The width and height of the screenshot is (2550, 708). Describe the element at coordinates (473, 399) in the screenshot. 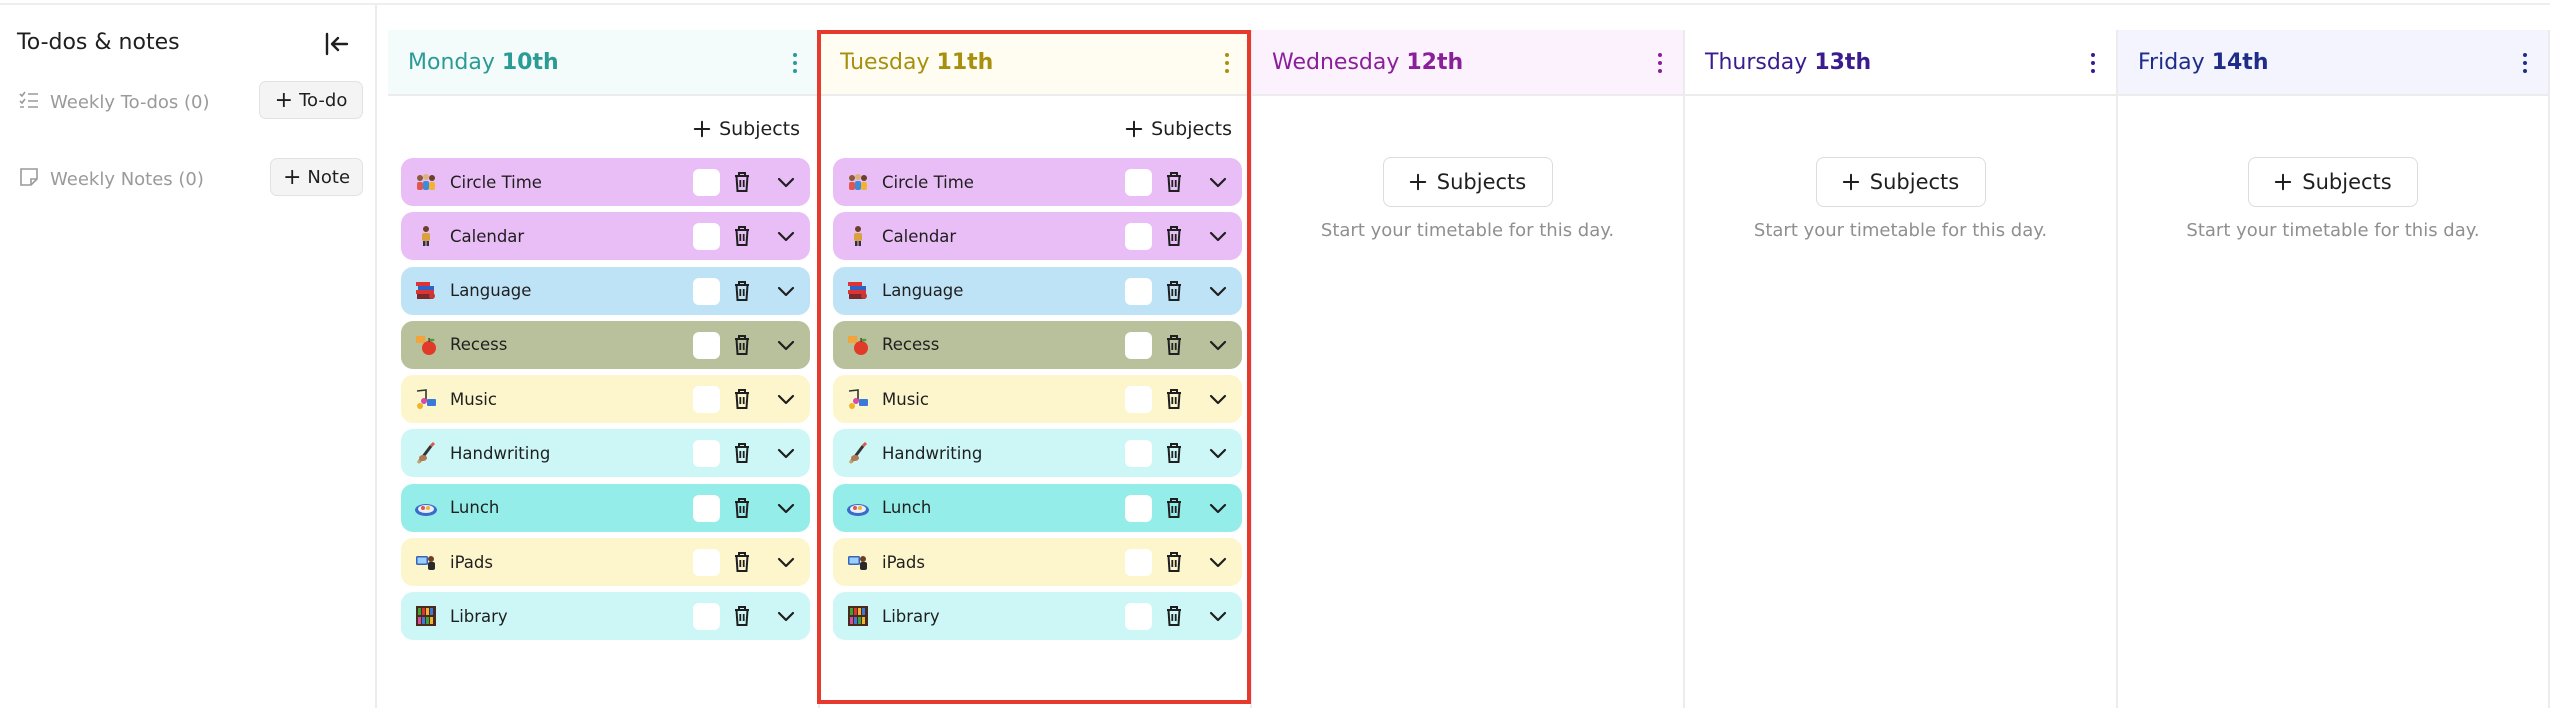

I see `subject-label: Music` at that location.